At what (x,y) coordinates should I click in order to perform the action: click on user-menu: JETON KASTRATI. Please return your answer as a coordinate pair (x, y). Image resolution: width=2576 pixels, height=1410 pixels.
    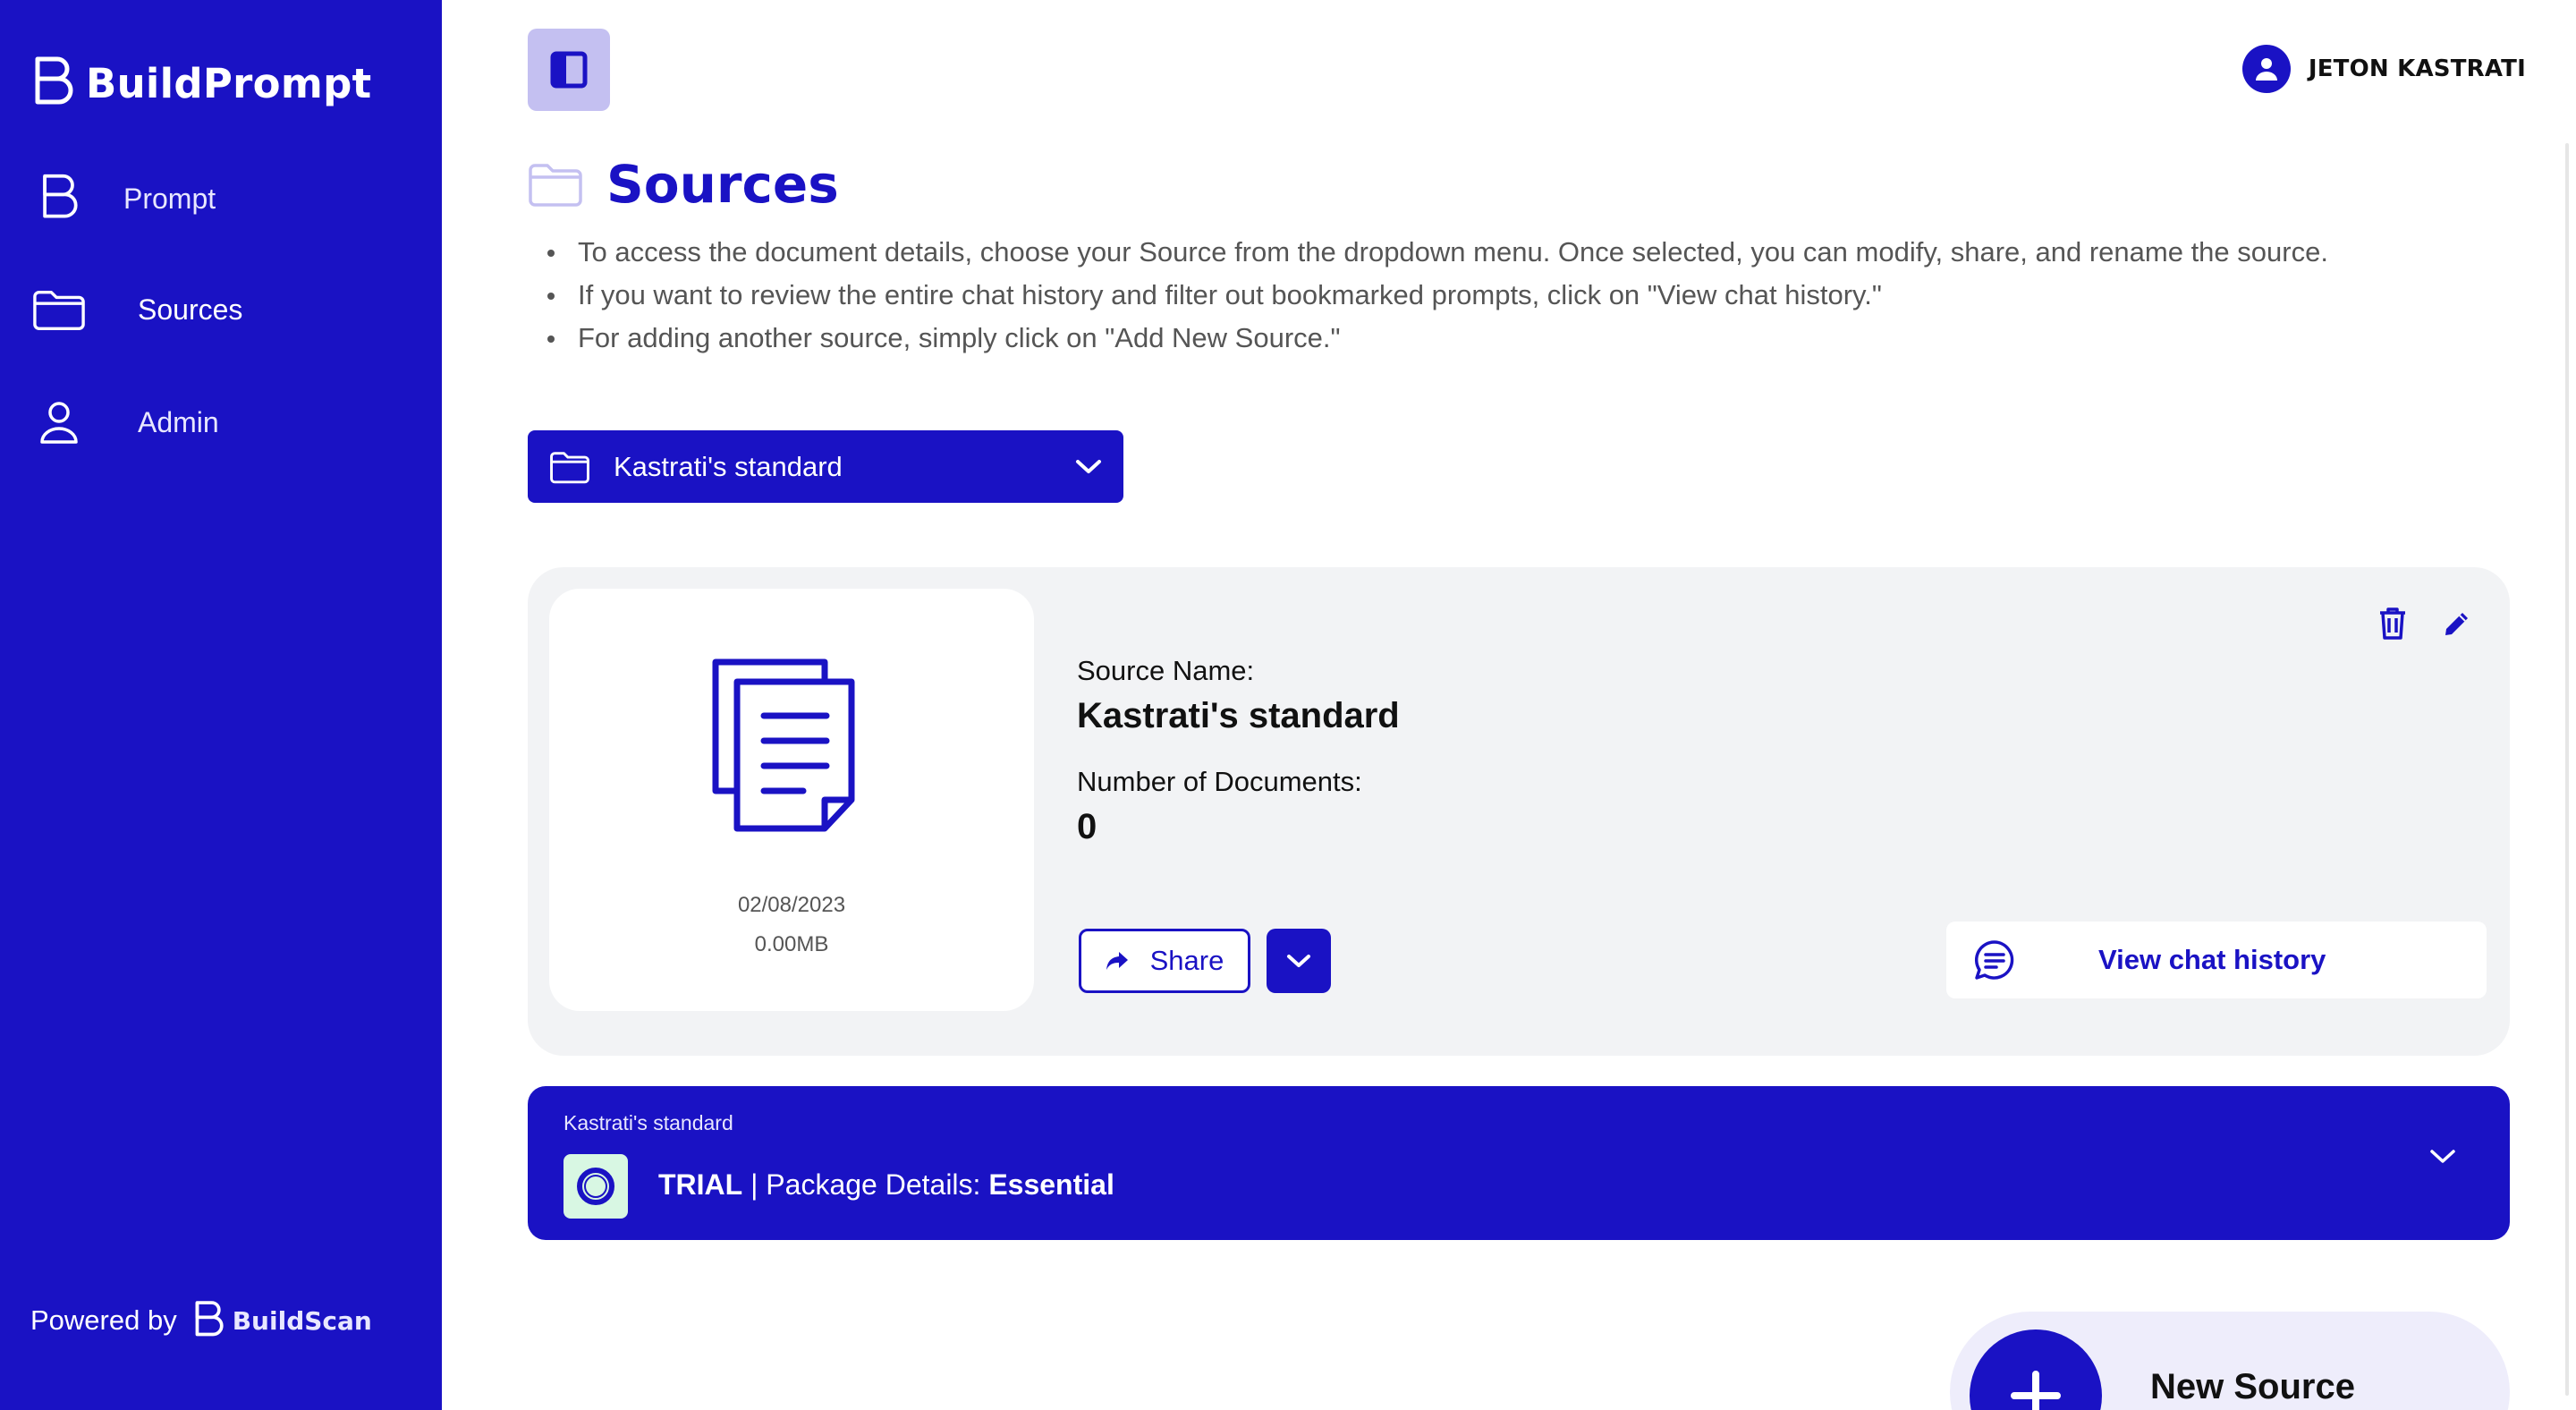
    Looking at the image, I should click on (2383, 69).